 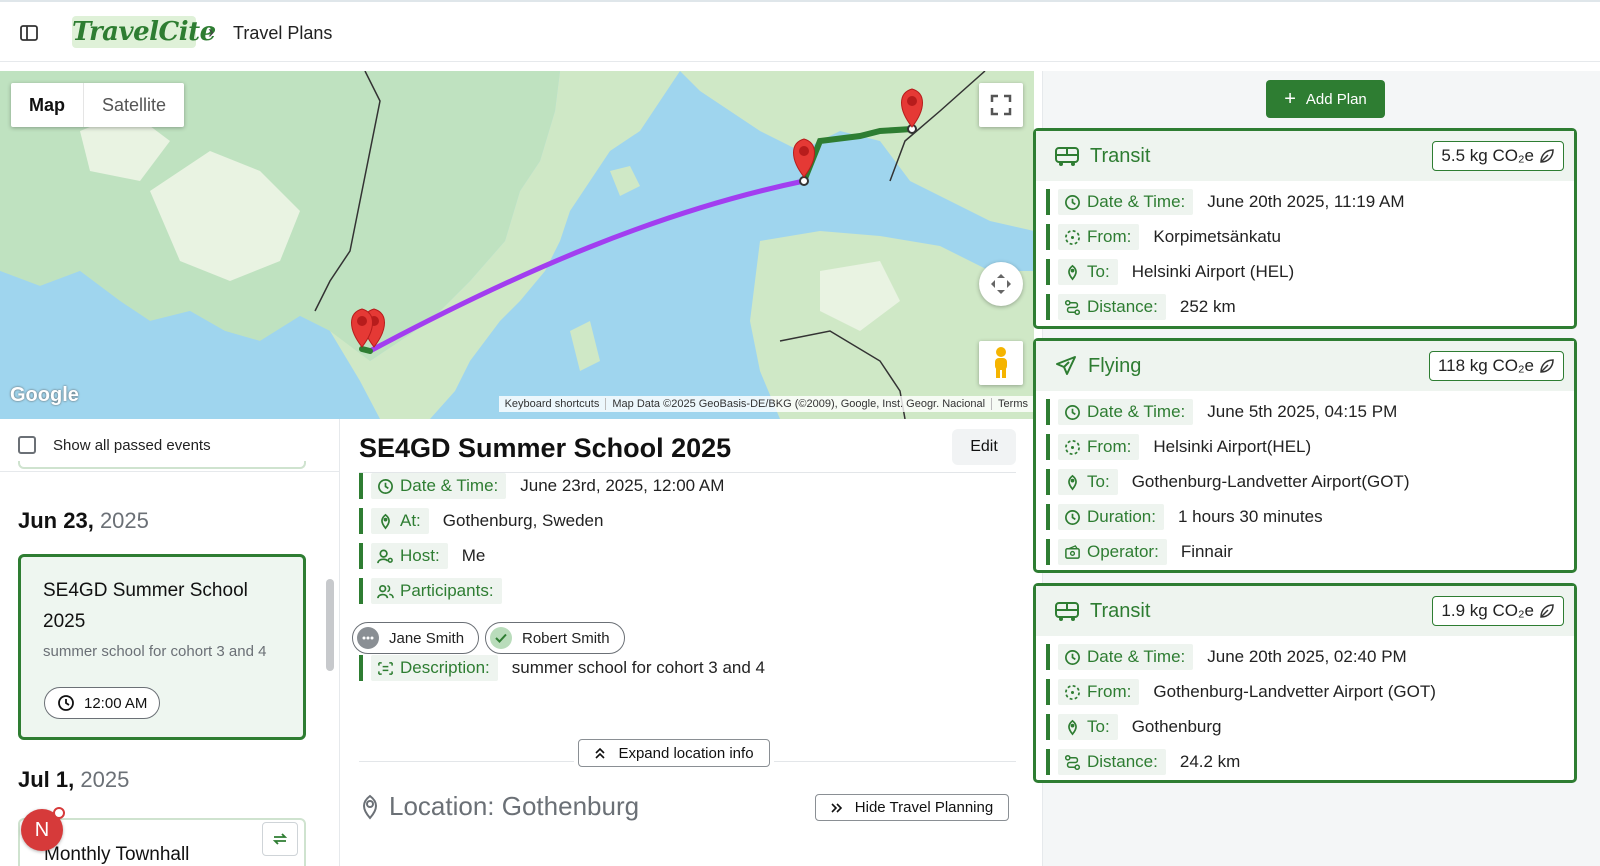 What do you see at coordinates (1305, 366) in the screenshot?
I see `plan-card-header: Flying 118 kg CO₂e` at bounding box center [1305, 366].